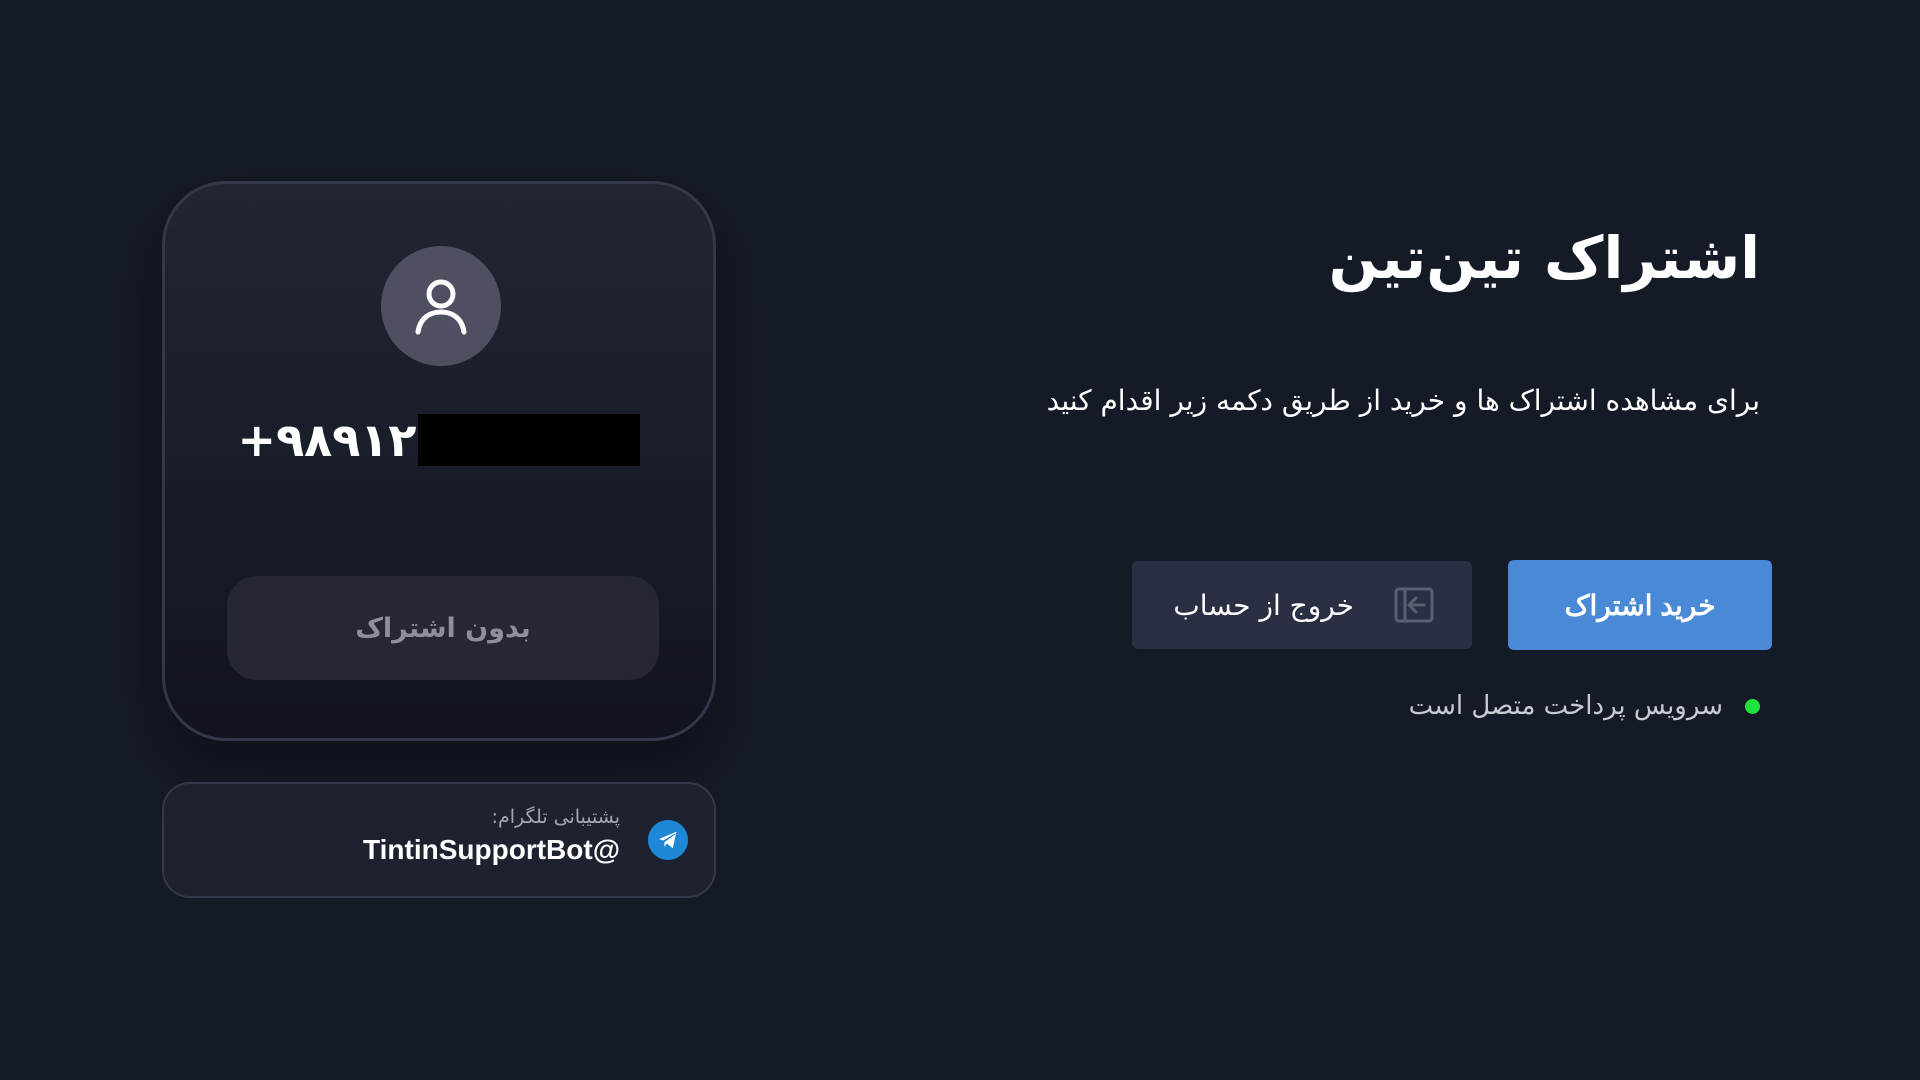 The height and width of the screenshot is (1080, 1920). I want to click on payment-status: سرویس پرداخت متصل است, so click(1584, 706).